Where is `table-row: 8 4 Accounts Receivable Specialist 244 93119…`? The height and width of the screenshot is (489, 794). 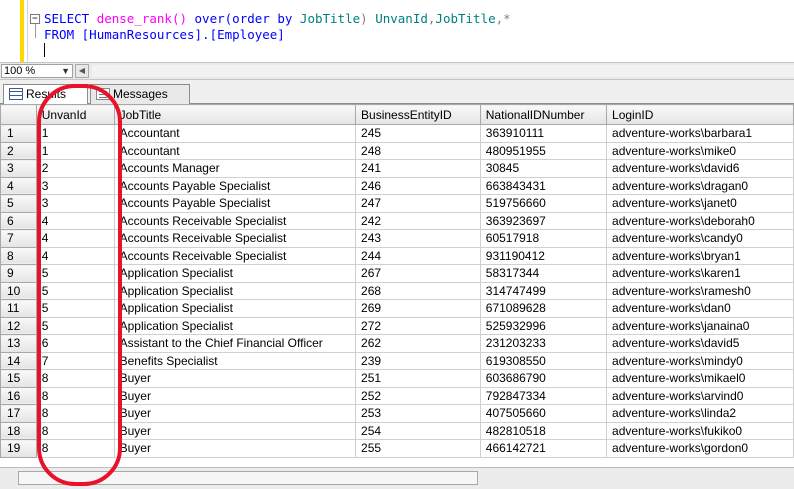
table-row: 8 4 Accounts Receivable Specialist 244 93119… is located at coordinates (397, 255).